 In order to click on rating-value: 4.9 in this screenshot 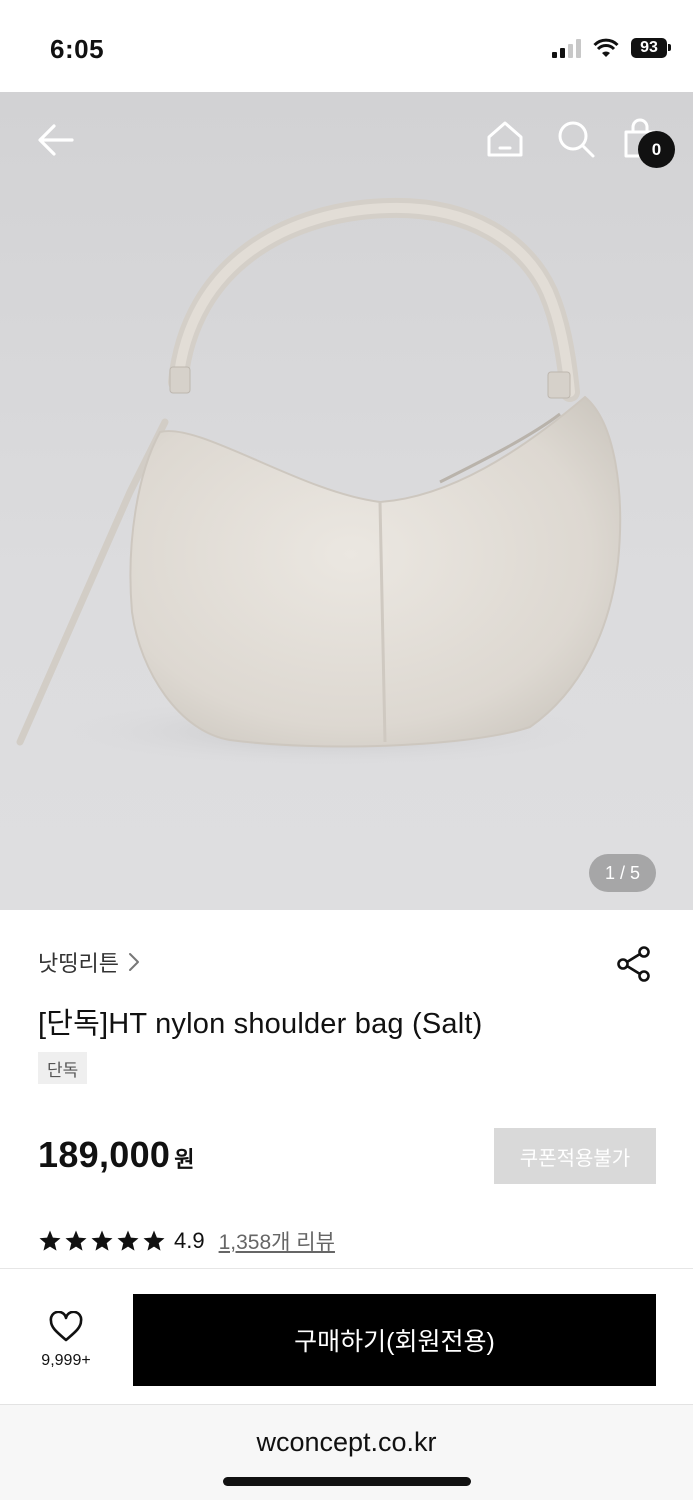, I will do `click(189, 1240)`.